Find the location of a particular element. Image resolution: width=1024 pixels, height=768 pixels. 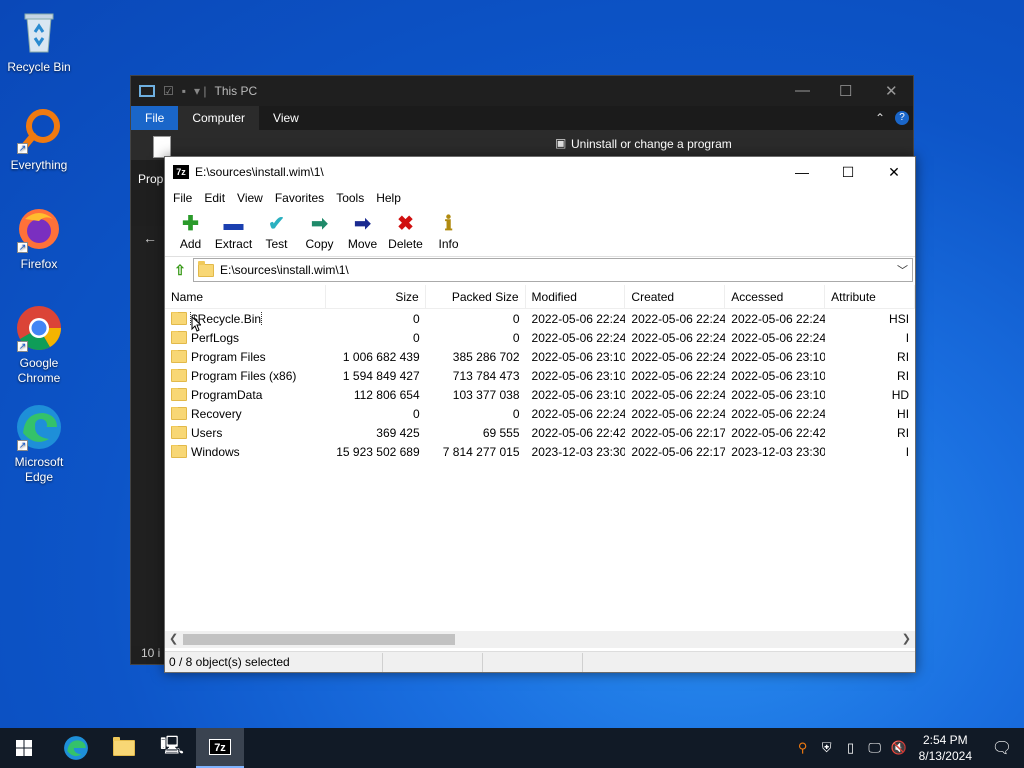

uninstall-program-button: Uninstall or change a program is located at coordinates (651, 144).